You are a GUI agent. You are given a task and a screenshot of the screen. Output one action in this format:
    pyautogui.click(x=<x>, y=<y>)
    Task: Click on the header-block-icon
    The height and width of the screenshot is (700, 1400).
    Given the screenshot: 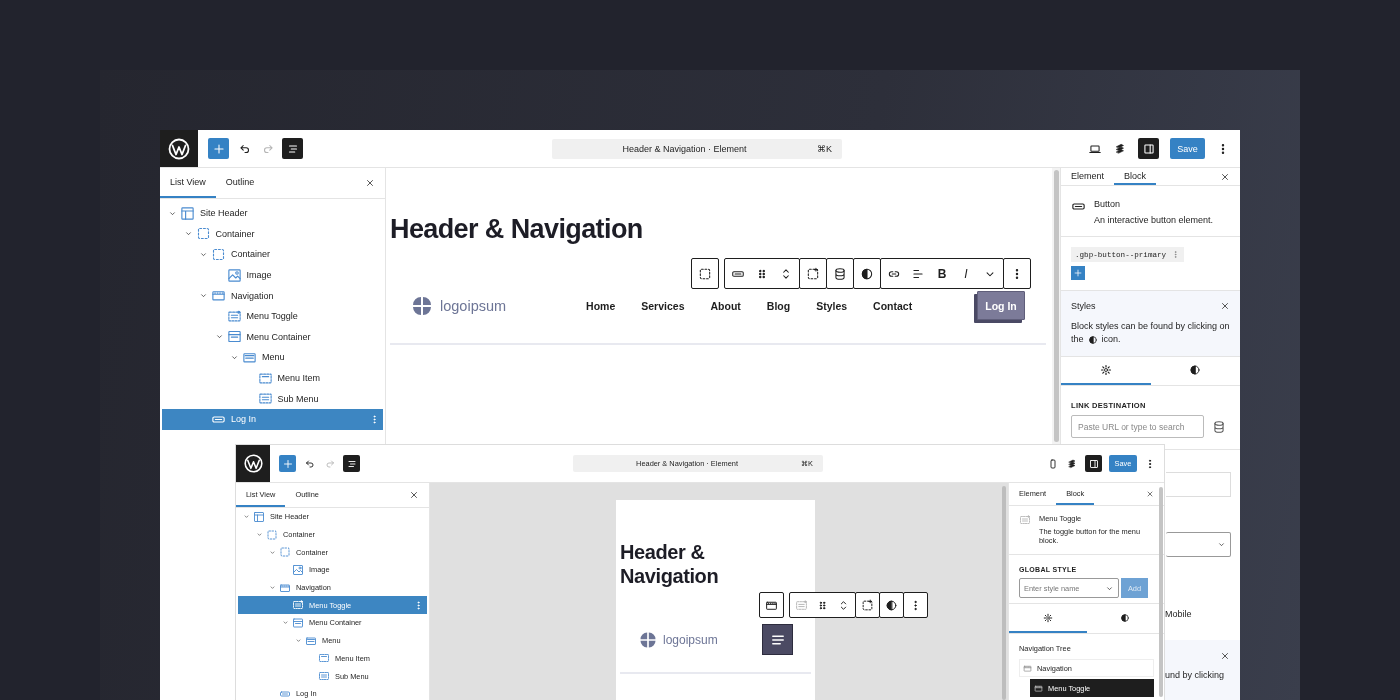 What is the action you would take?
    pyautogui.click(x=187, y=213)
    